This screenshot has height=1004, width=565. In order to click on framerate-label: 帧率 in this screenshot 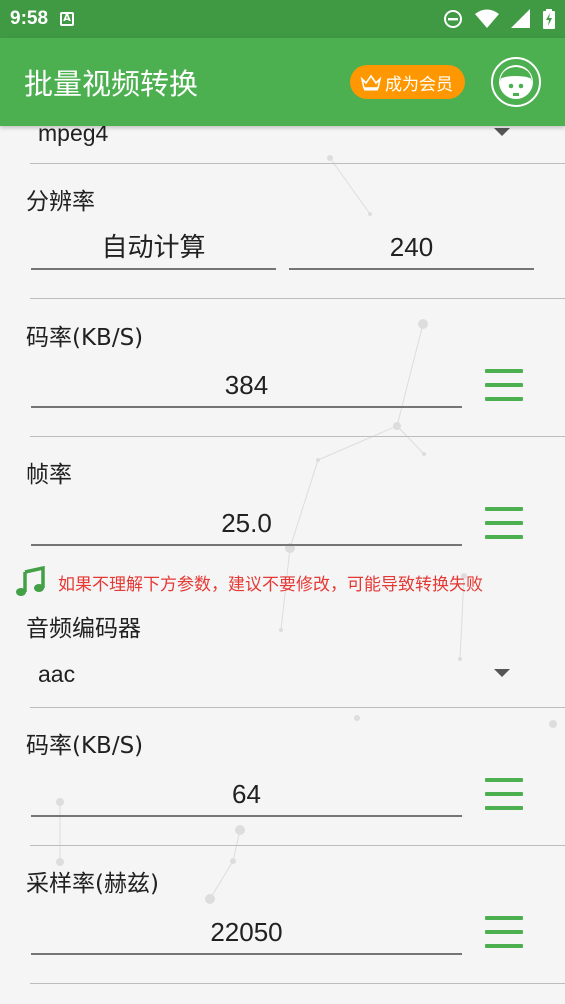, I will do `click(49, 475)`.